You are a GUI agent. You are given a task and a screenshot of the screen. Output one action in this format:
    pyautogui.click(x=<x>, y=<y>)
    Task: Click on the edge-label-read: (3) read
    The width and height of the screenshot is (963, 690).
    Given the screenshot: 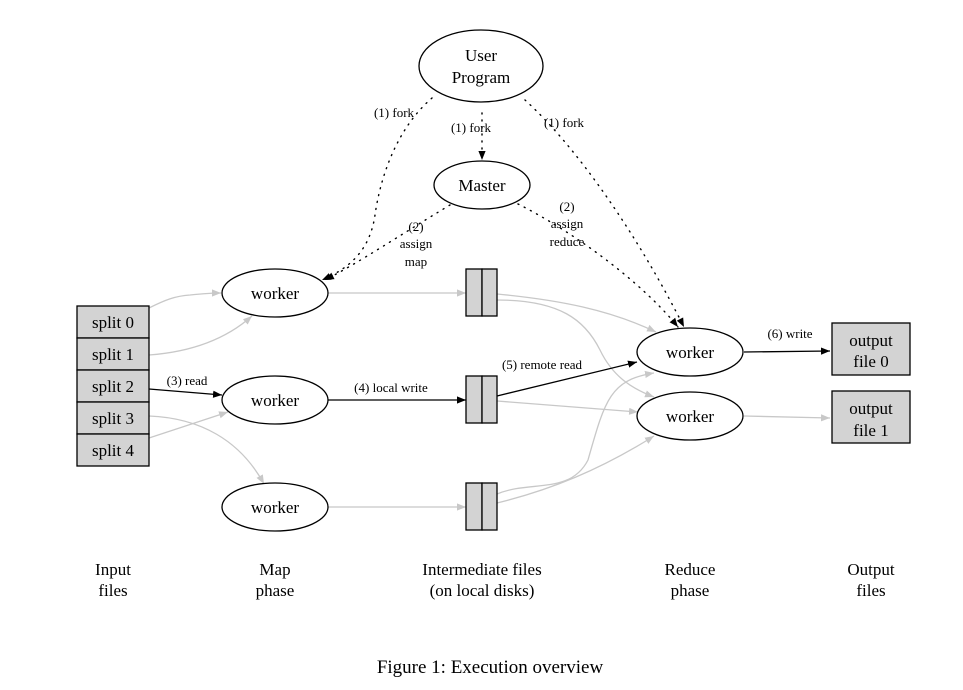 What is the action you would take?
    pyautogui.click(x=187, y=380)
    